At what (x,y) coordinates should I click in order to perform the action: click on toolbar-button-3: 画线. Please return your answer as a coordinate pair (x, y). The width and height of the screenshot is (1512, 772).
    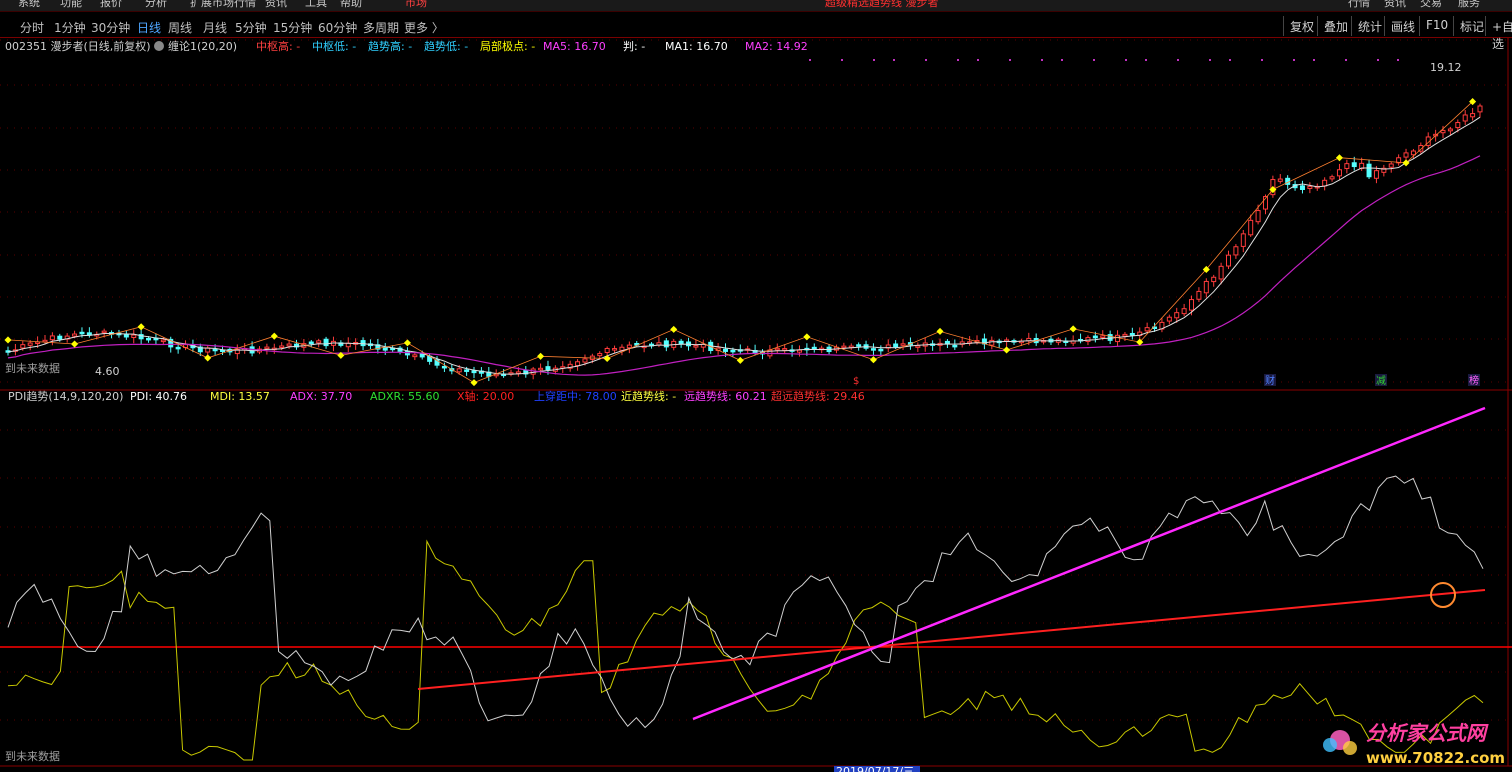
    Looking at the image, I should click on (1402, 26).